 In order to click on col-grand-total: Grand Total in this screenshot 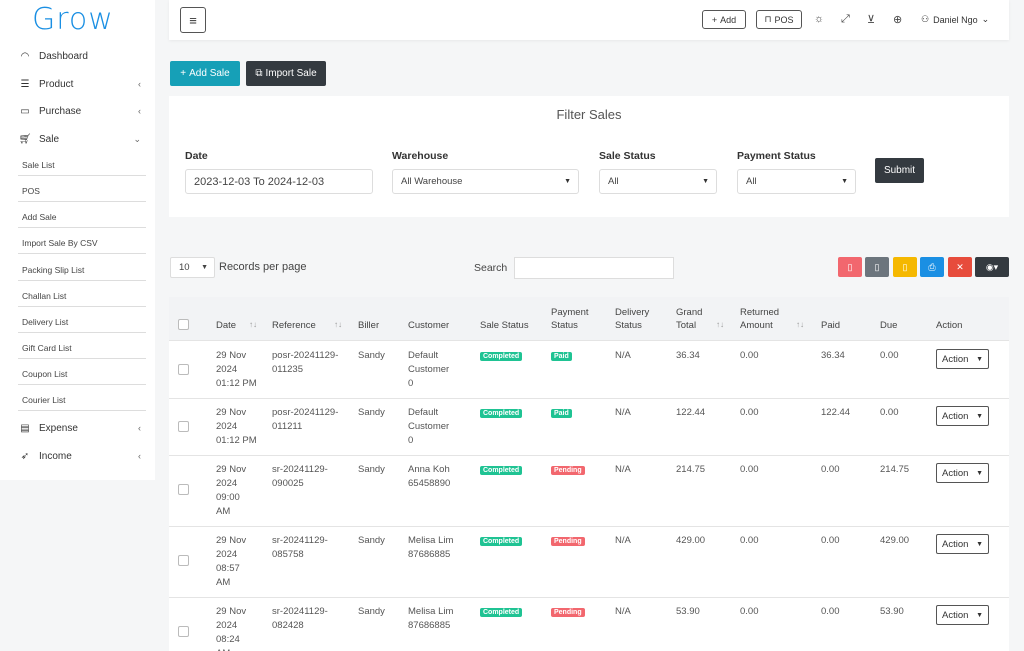, I will do `click(689, 319)`.